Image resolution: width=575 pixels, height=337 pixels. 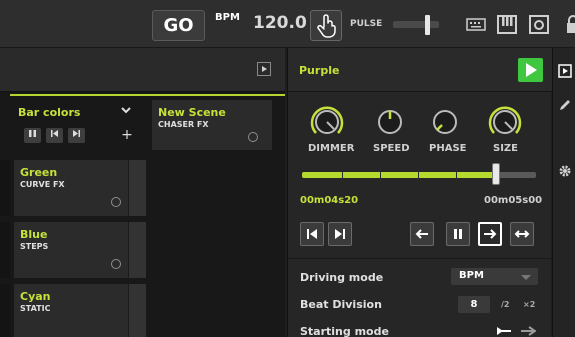 I want to click on pulse-slider, so click(x=416, y=24).